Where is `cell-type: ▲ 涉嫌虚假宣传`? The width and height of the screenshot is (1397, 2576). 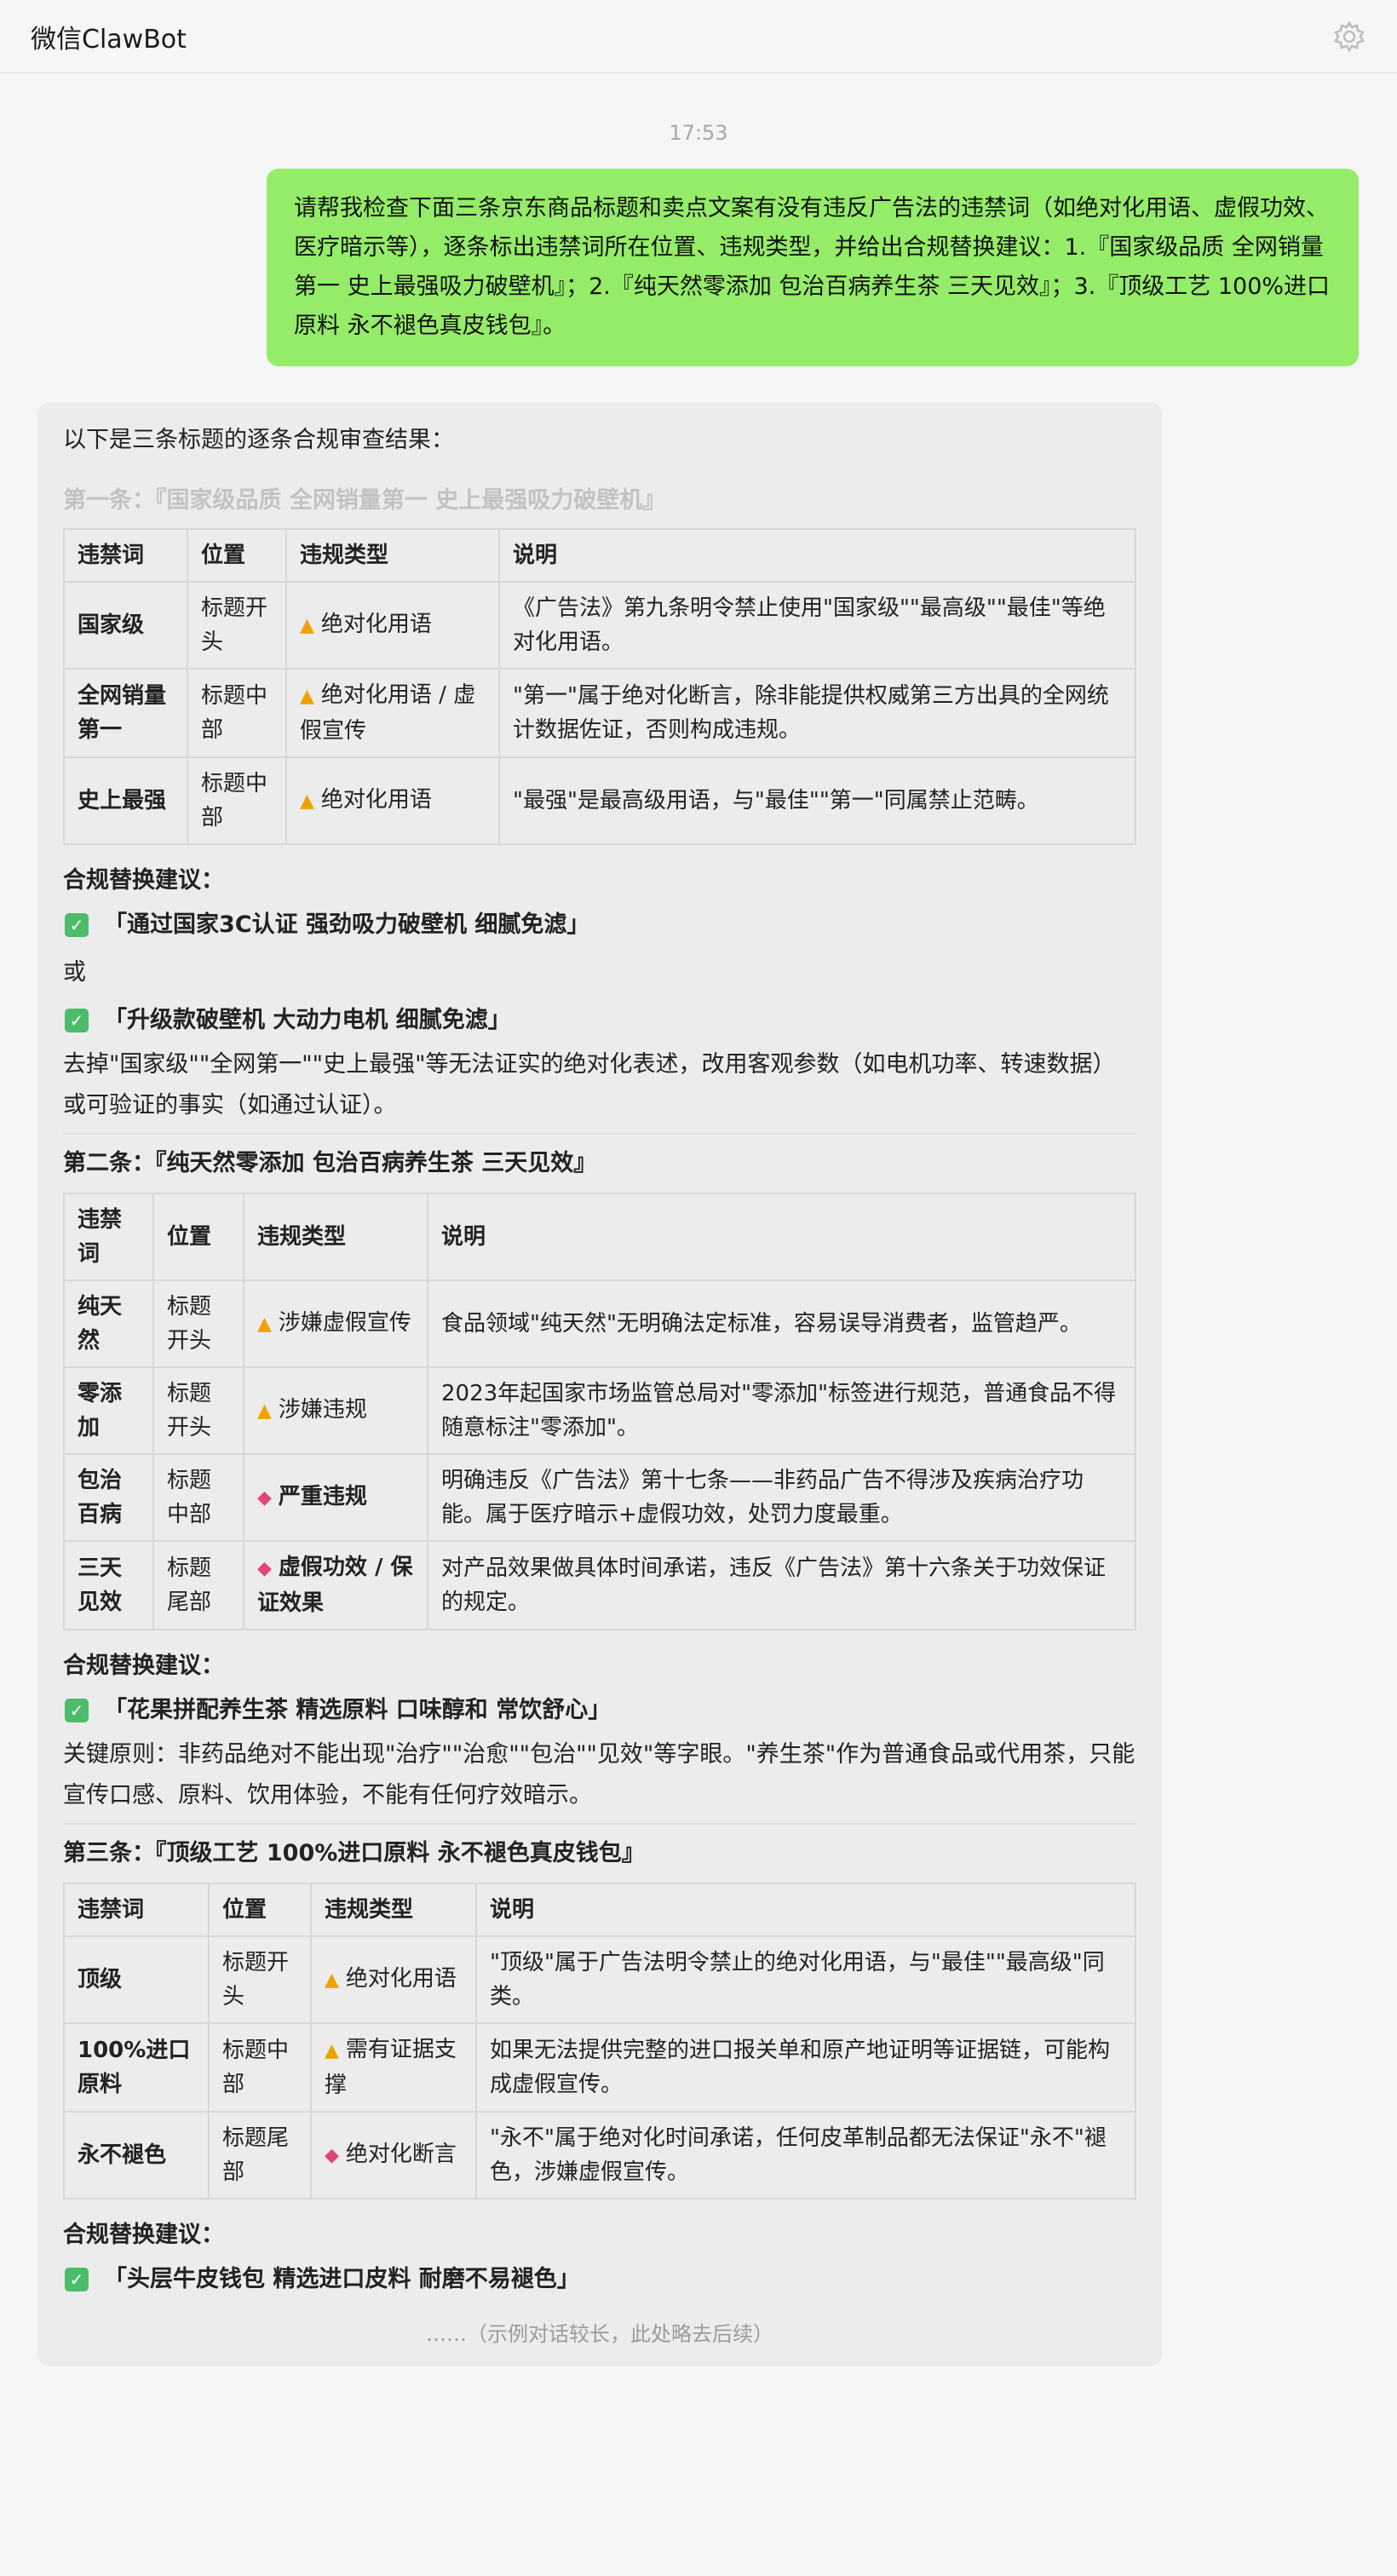
cell-type: ▲ 涉嫌虚假宣传 is located at coordinates (335, 1324).